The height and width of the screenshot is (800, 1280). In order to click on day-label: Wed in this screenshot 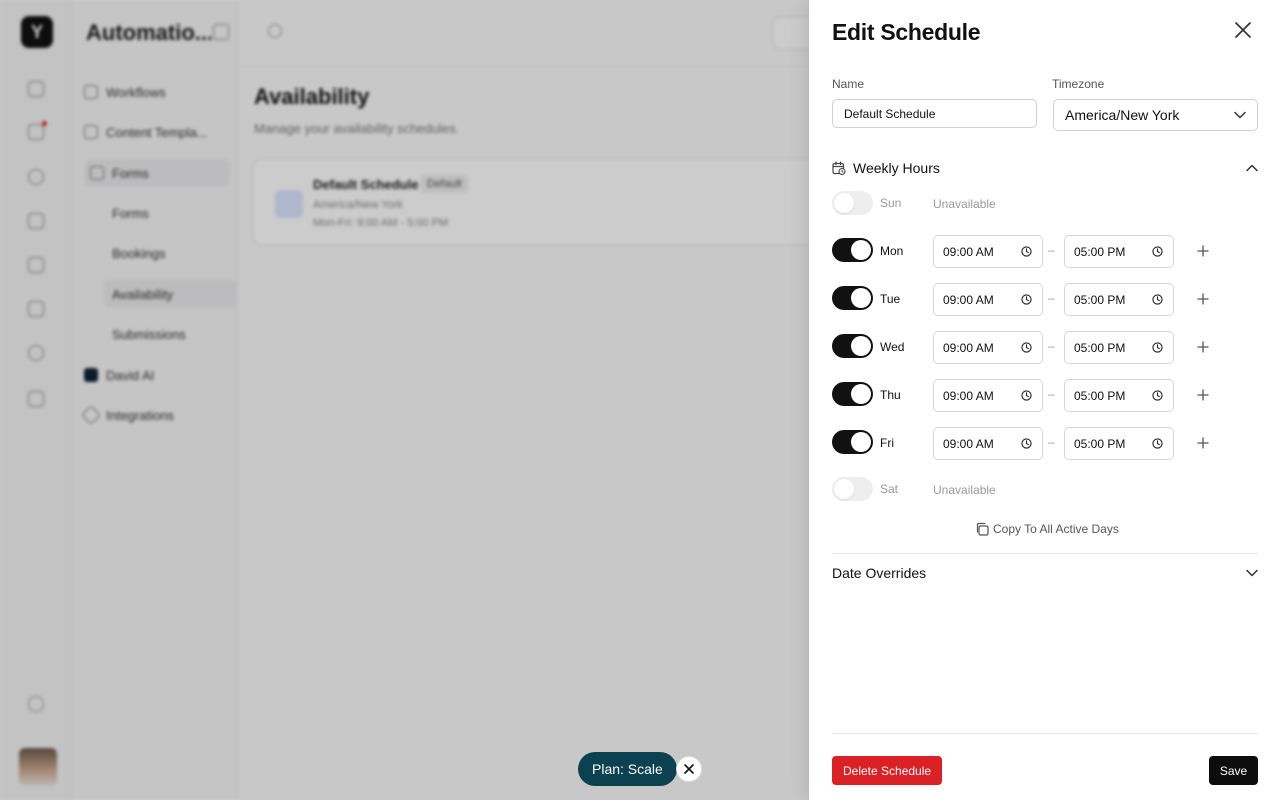, I will do `click(892, 347)`.